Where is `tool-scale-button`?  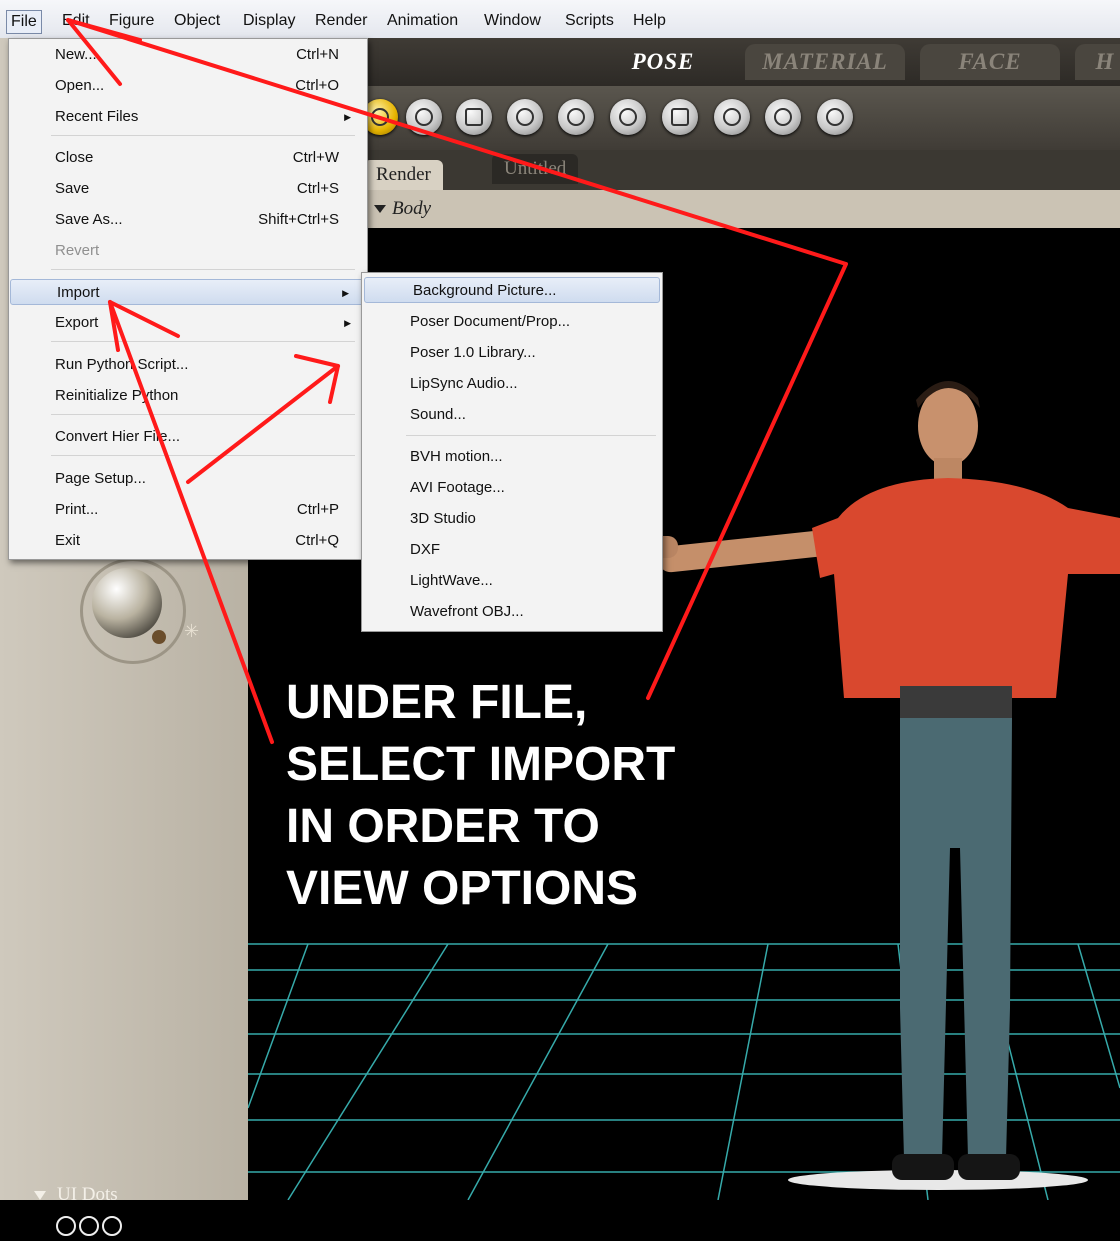
tool-scale-button is located at coordinates (525, 117).